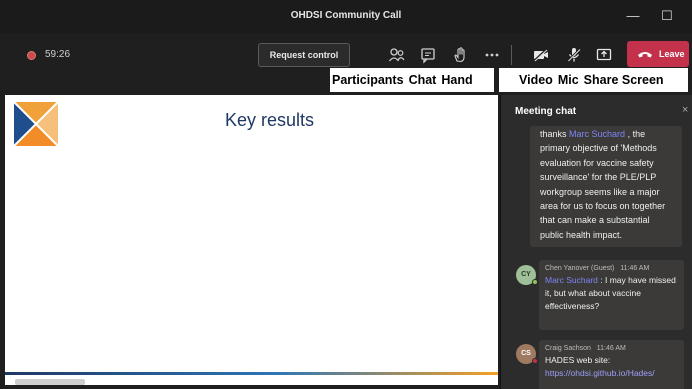 This screenshot has height=389, width=692. What do you see at coordinates (546, 111) in the screenshot?
I see `chat-header: Meeting chat` at bounding box center [546, 111].